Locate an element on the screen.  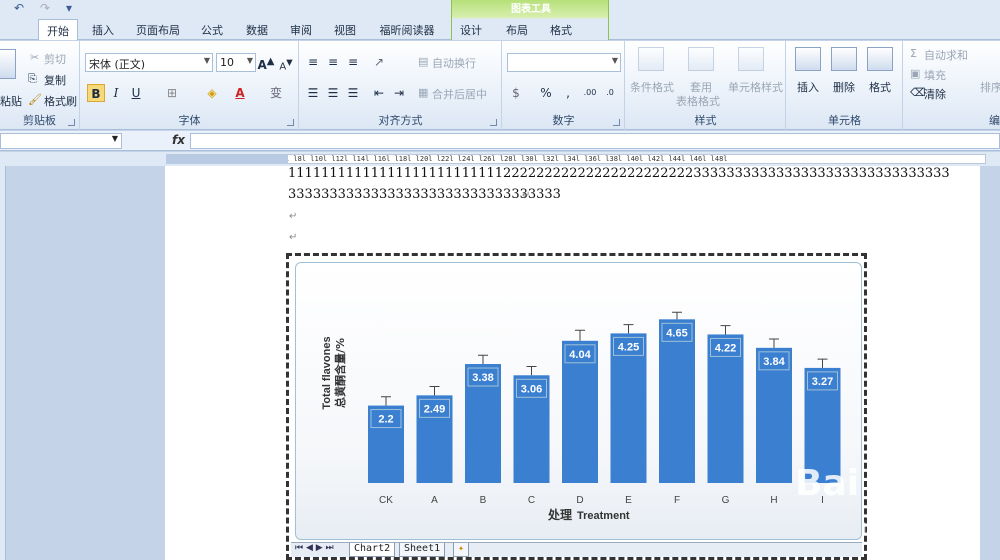
delete-cells-icon is located at coordinates (844, 59).